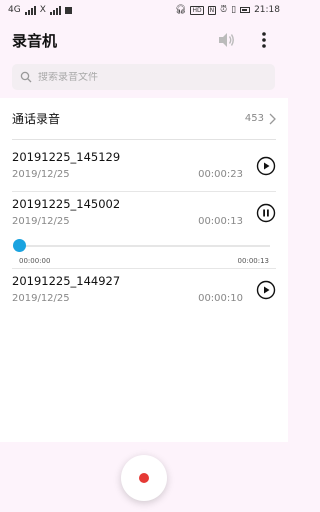 This screenshot has height=512, width=320. Describe the element at coordinates (68, 10) in the screenshot. I see `notification-icon` at that location.